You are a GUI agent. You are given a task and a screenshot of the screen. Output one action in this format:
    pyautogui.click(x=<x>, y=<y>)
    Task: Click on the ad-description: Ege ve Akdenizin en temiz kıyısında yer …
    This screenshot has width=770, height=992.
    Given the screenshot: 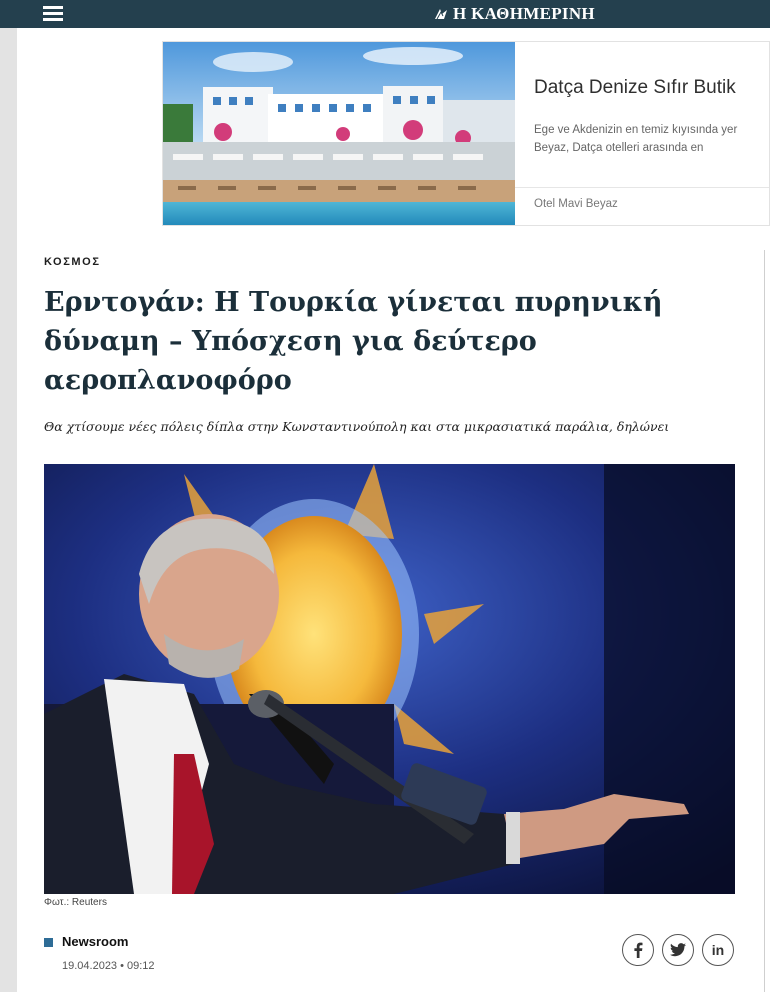 What is the action you would take?
    pyautogui.click(x=651, y=139)
    